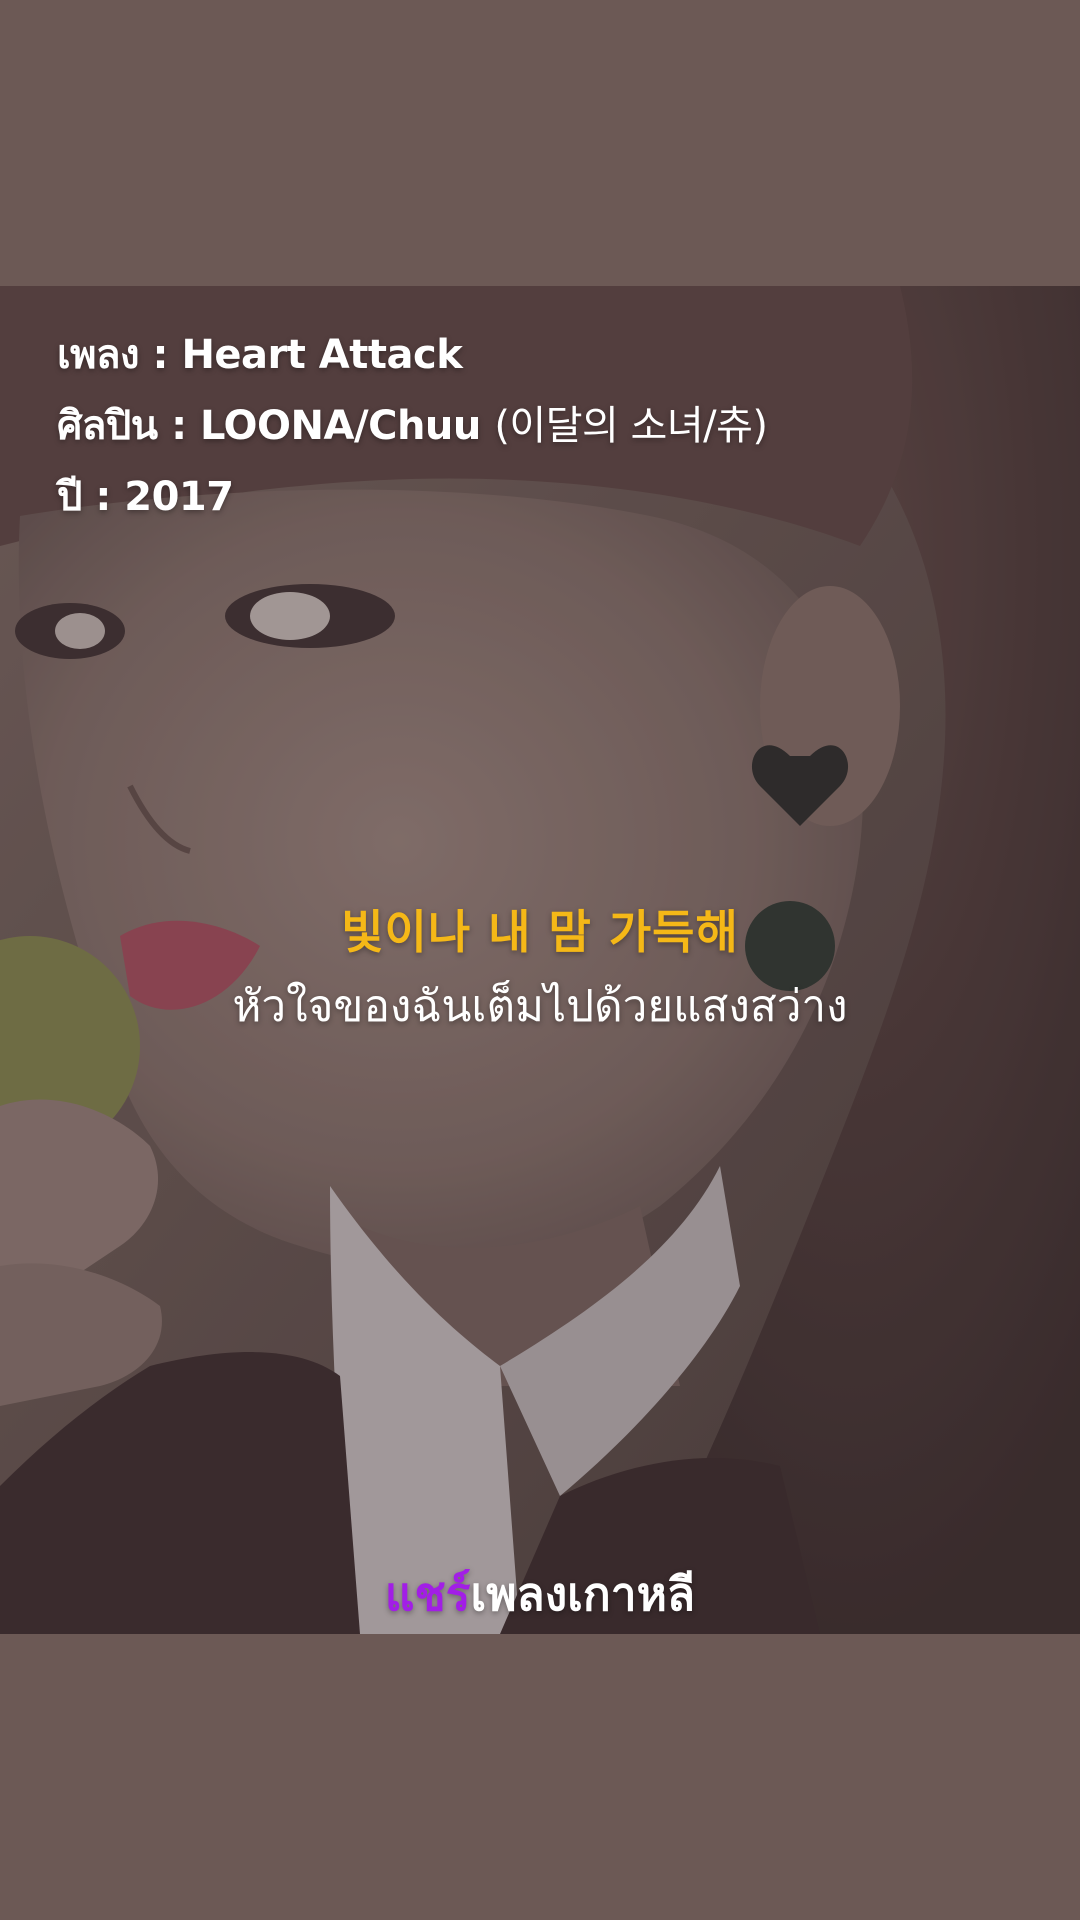  I want to click on year-value: 2017, so click(179, 497).